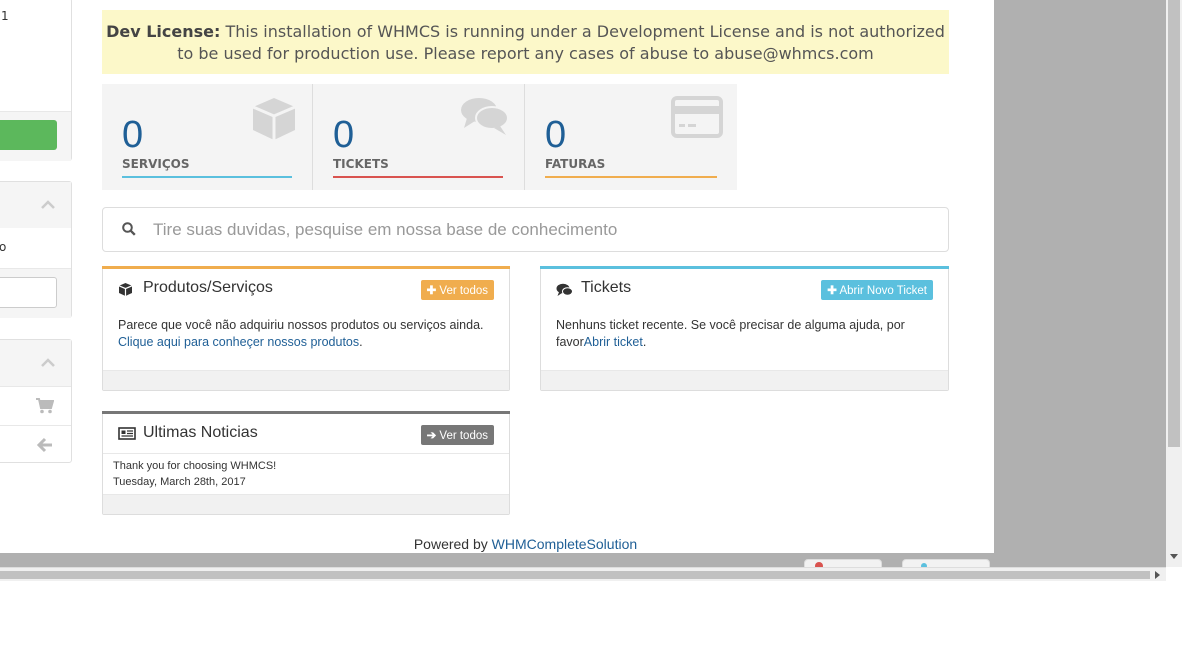 The height and width of the screenshot is (660, 1198). Describe the element at coordinates (418, 177) in the screenshot. I see `tickets-underline` at that location.